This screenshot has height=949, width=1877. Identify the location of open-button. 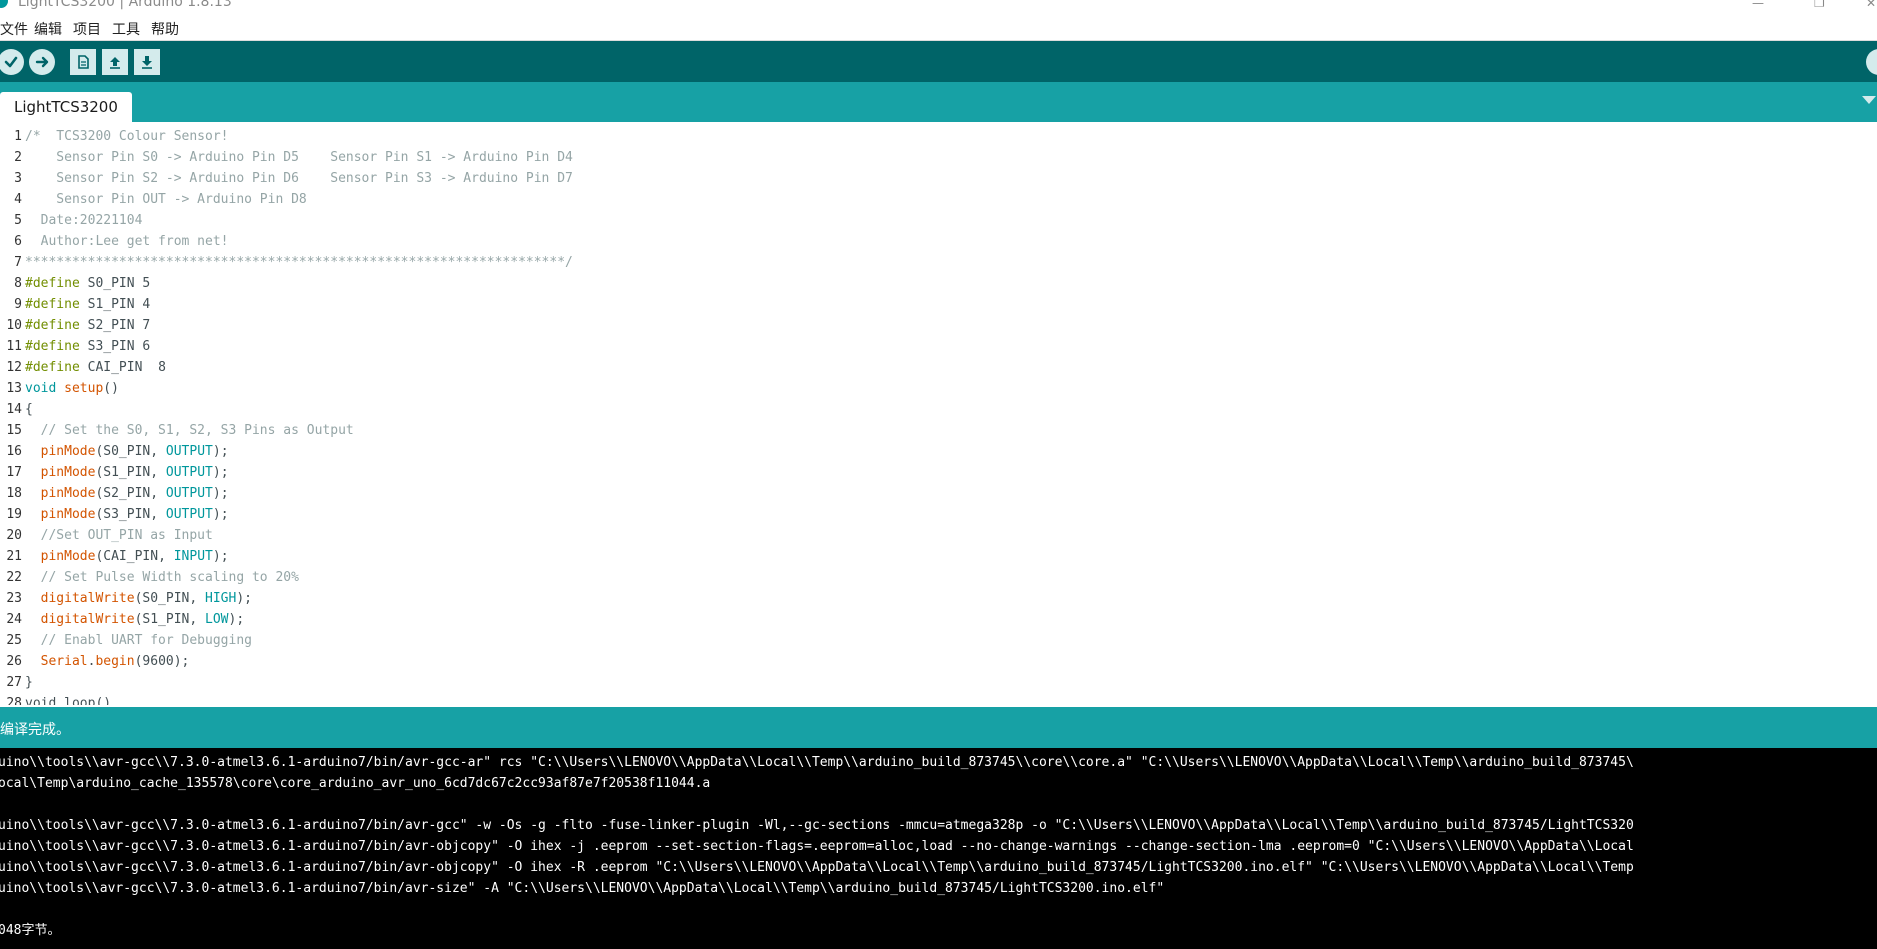
(115, 62).